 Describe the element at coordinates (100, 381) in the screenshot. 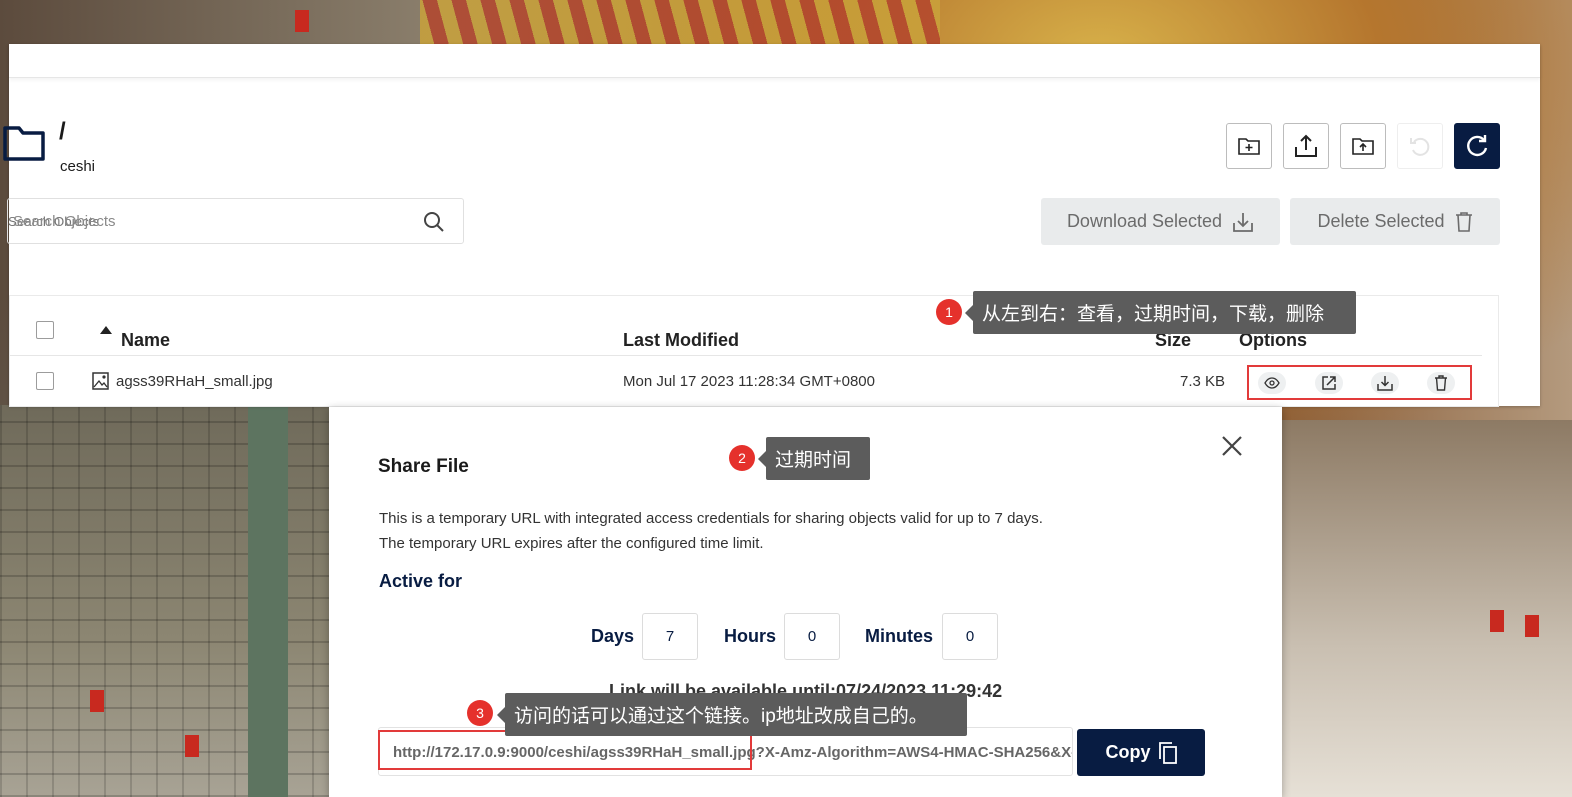

I see `image-file-icon` at that location.